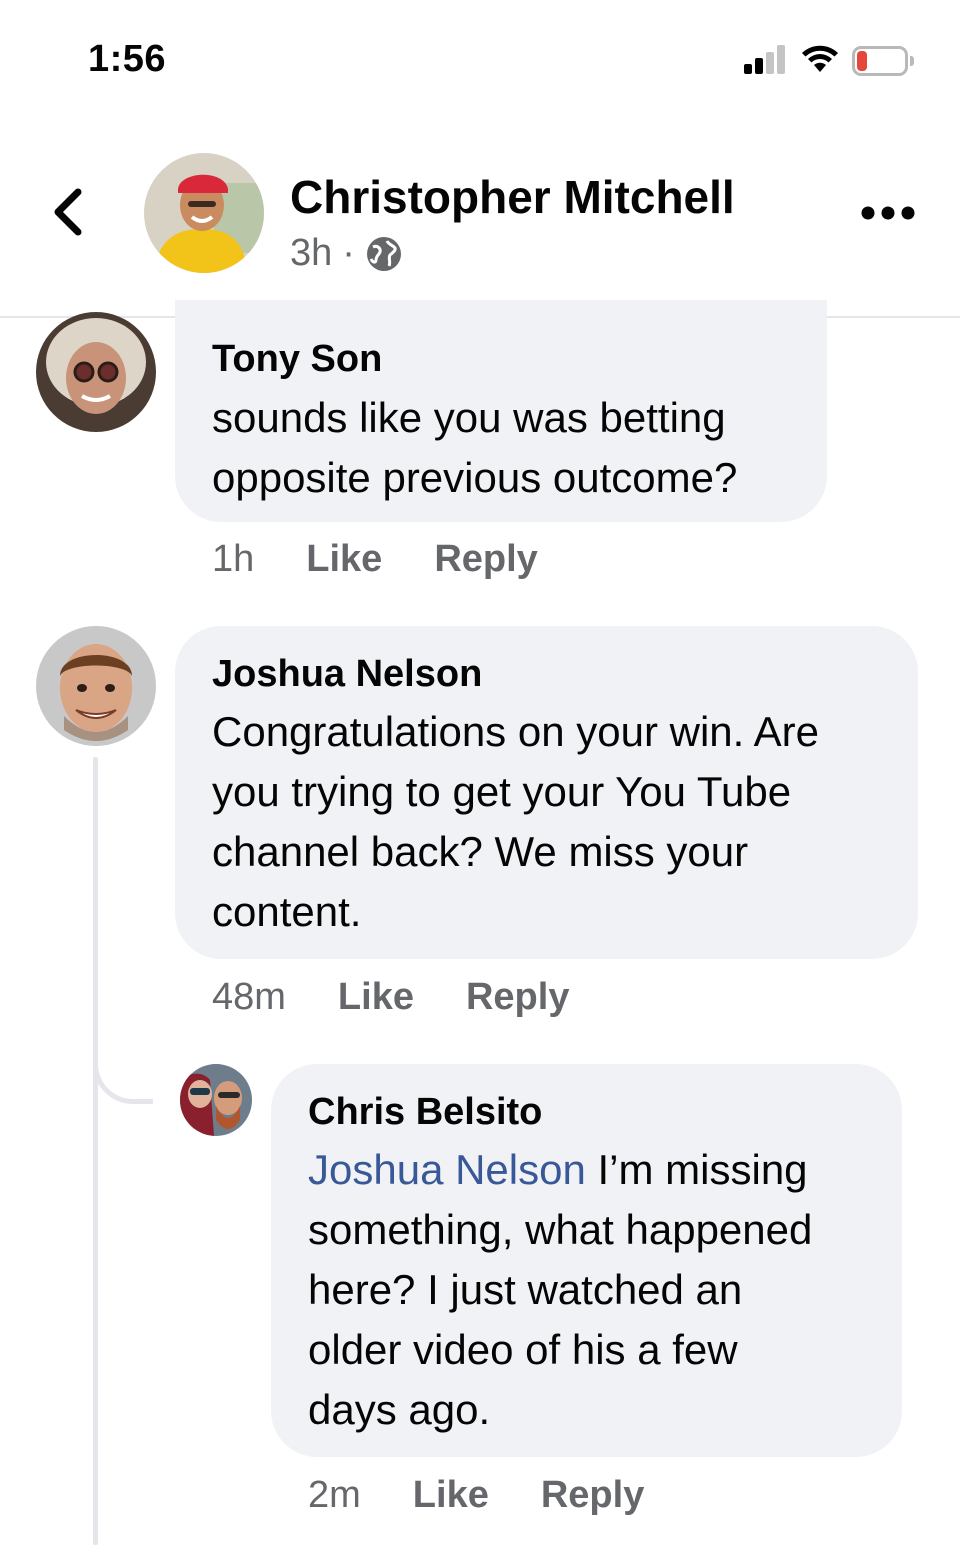 The width and height of the screenshot is (960, 1545). Describe the element at coordinates (204, 213) in the screenshot. I see `author-avatar` at that location.